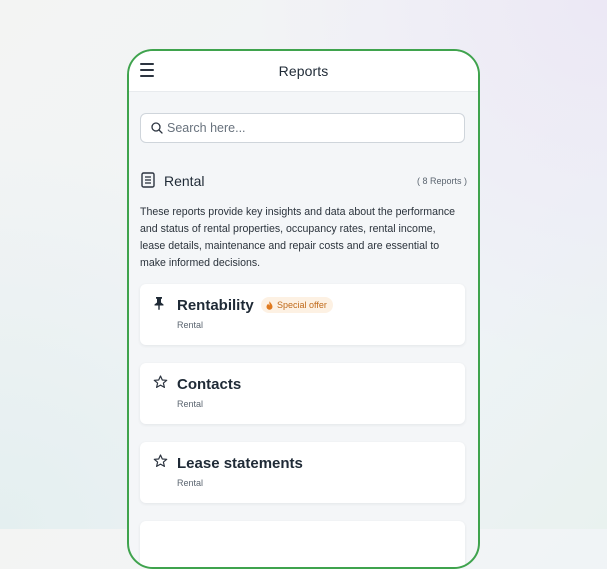 This screenshot has height=569, width=607. What do you see at coordinates (302, 305) in the screenshot?
I see `badge-label: Special offer` at bounding box center [302, 305].